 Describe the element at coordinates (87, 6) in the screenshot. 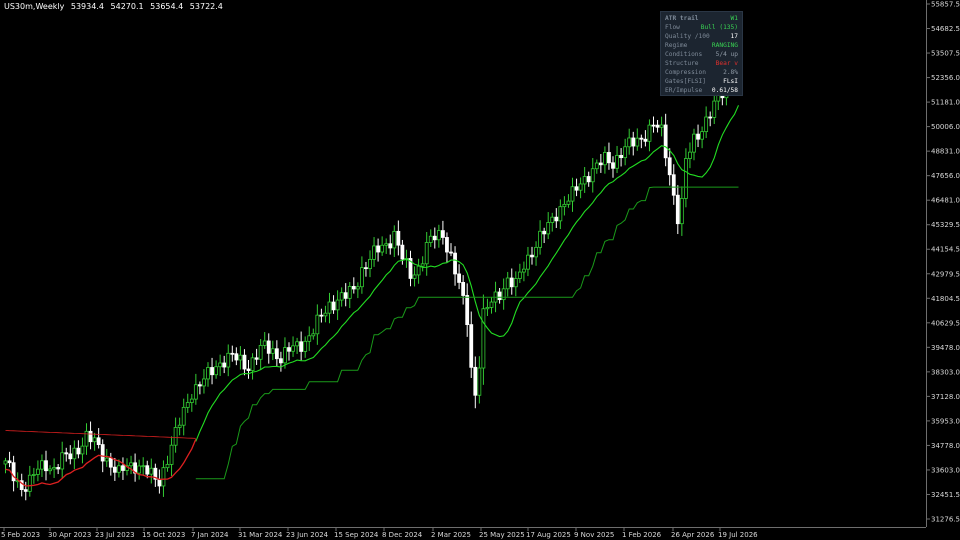

I see `open-value: 53934.4` at that location.